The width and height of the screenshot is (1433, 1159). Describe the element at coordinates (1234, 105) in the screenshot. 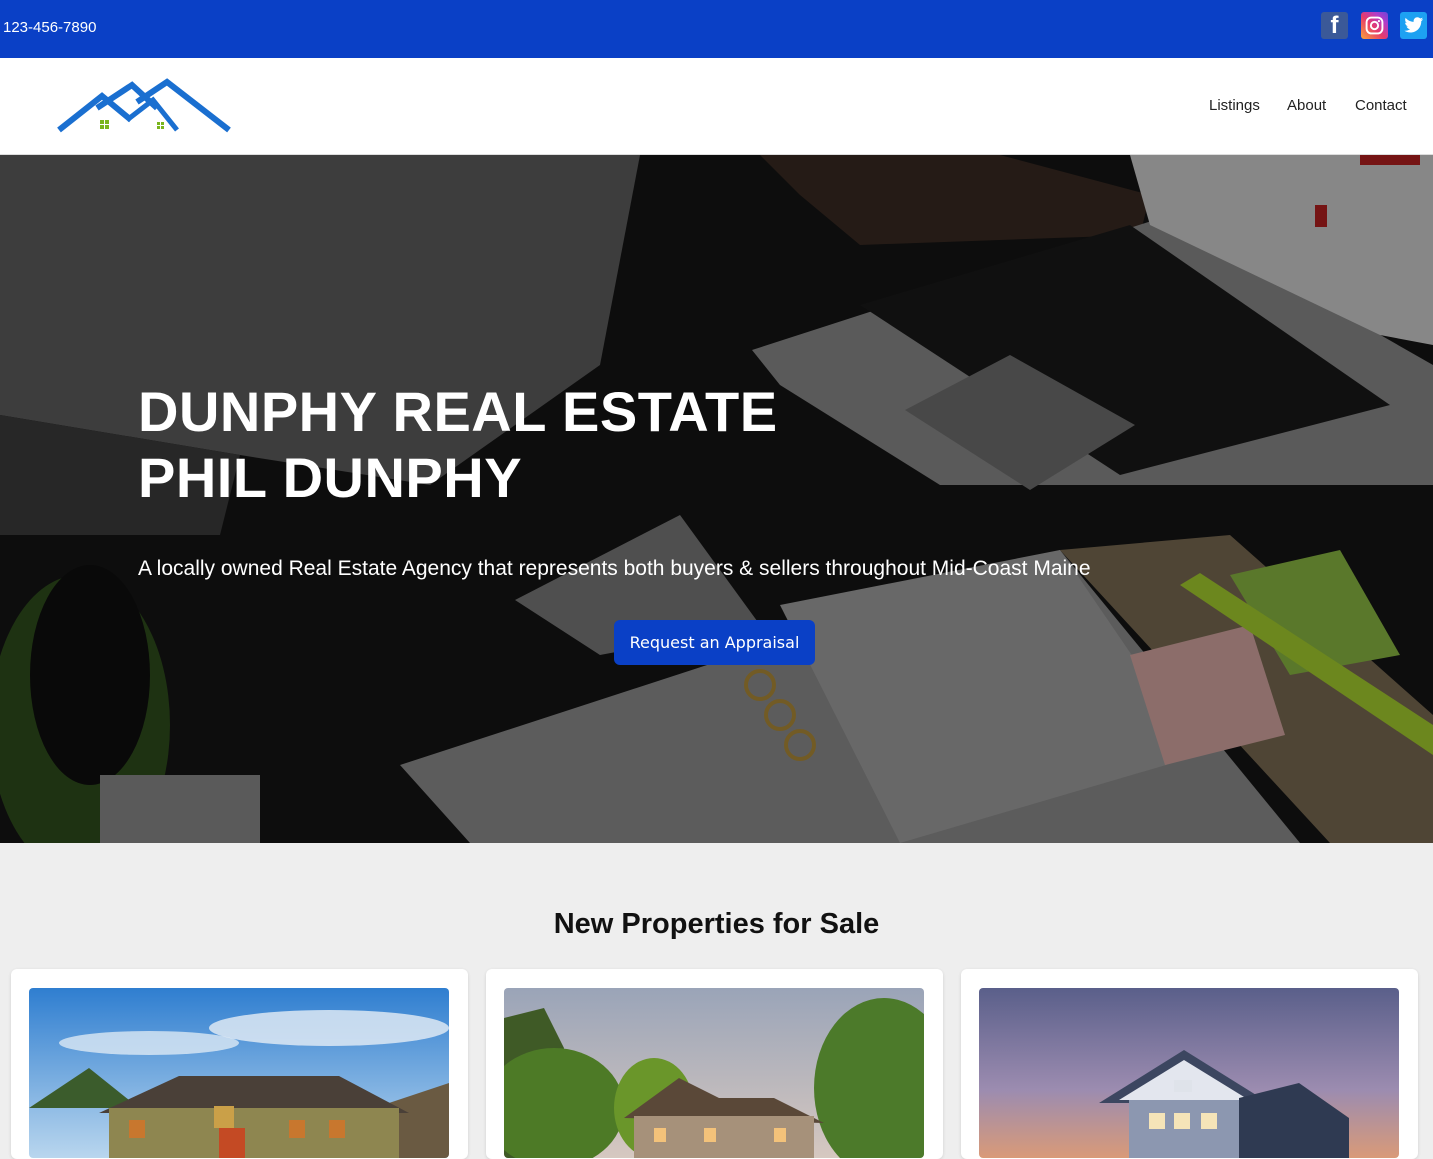

I see `nav-listings: Listings` at that location.